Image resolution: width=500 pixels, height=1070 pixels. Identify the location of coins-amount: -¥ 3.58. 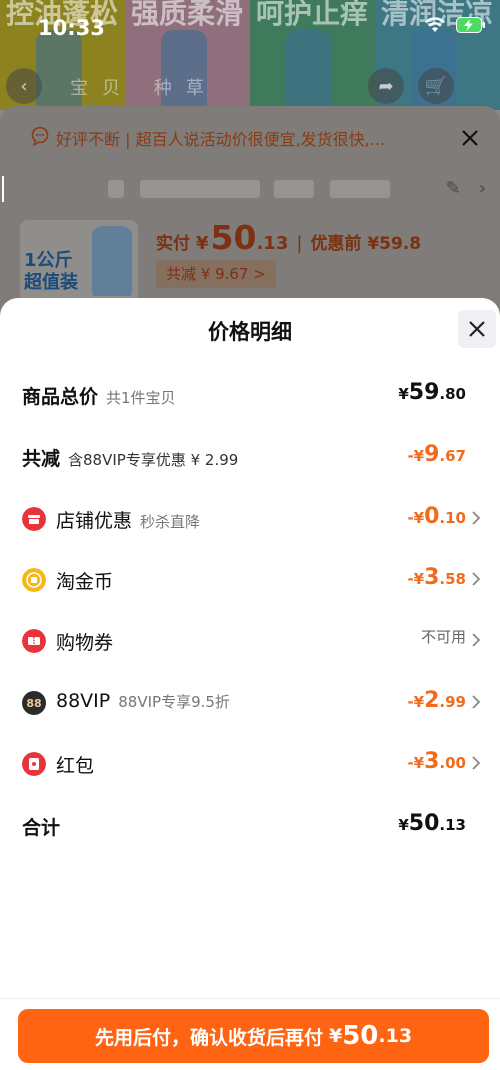
(436, 577).